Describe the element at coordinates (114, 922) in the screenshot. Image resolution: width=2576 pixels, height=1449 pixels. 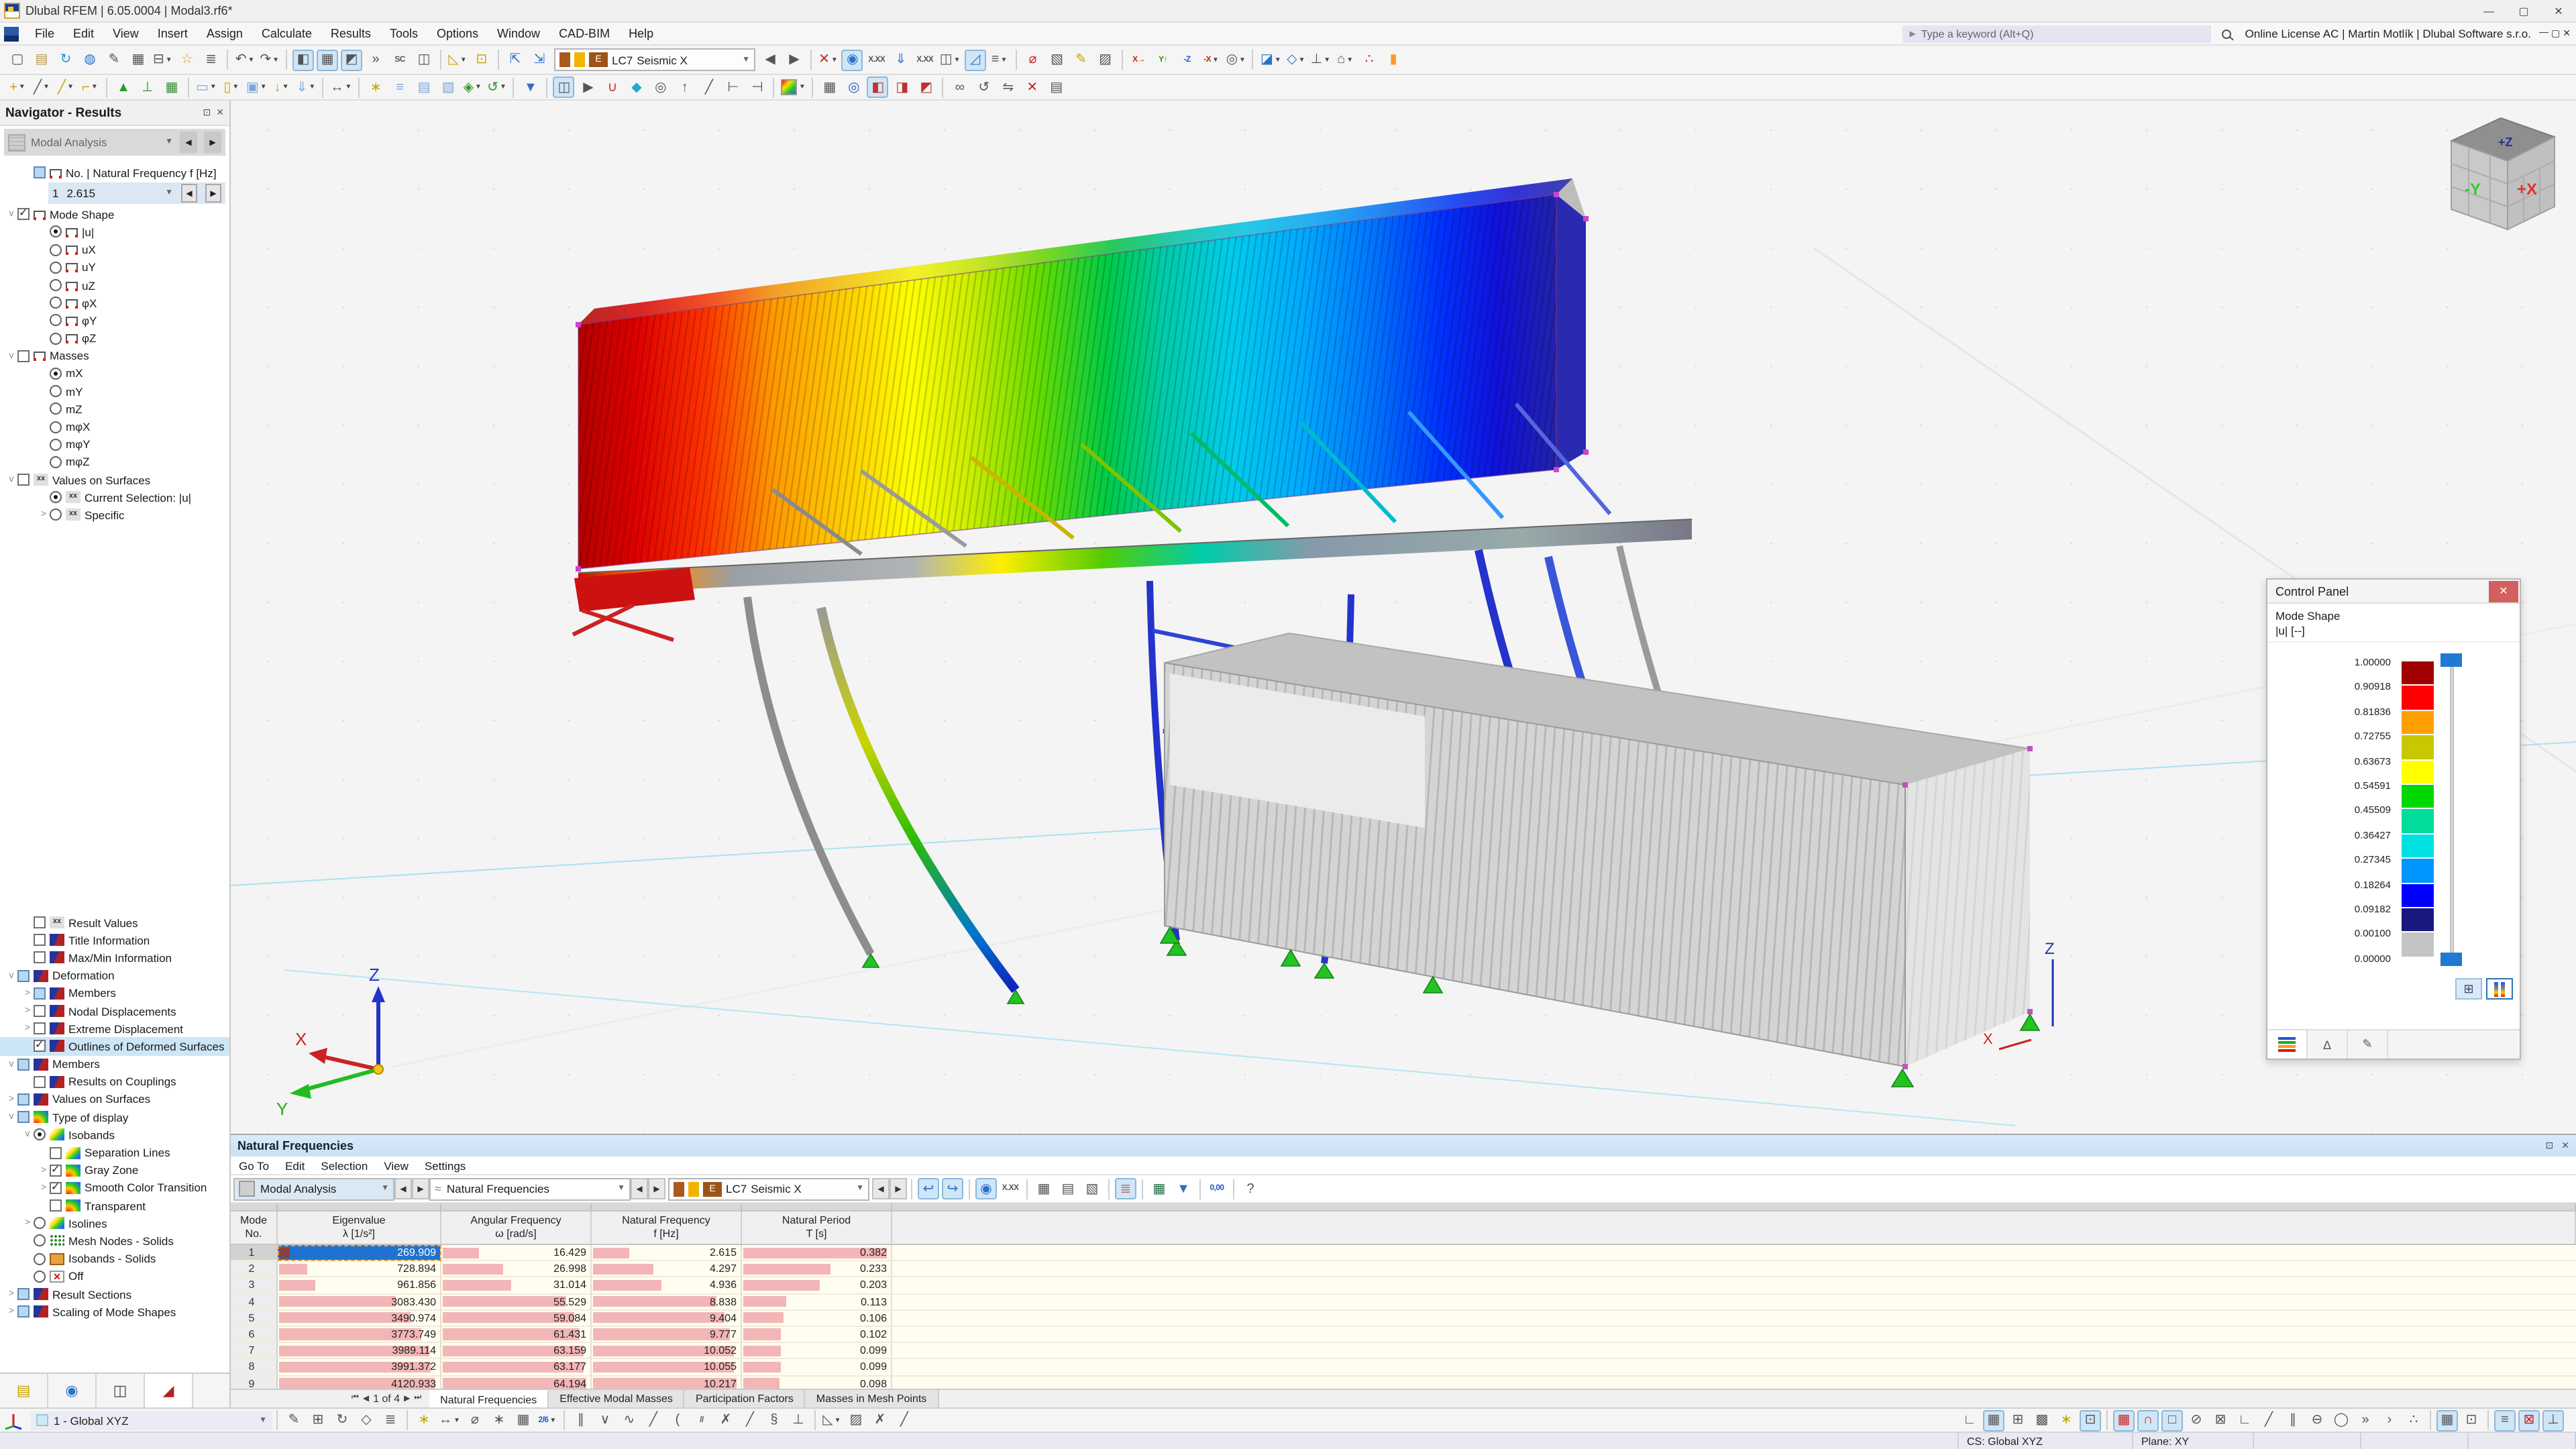
I see `tree-item-result-values: xx Result Values` at that location.